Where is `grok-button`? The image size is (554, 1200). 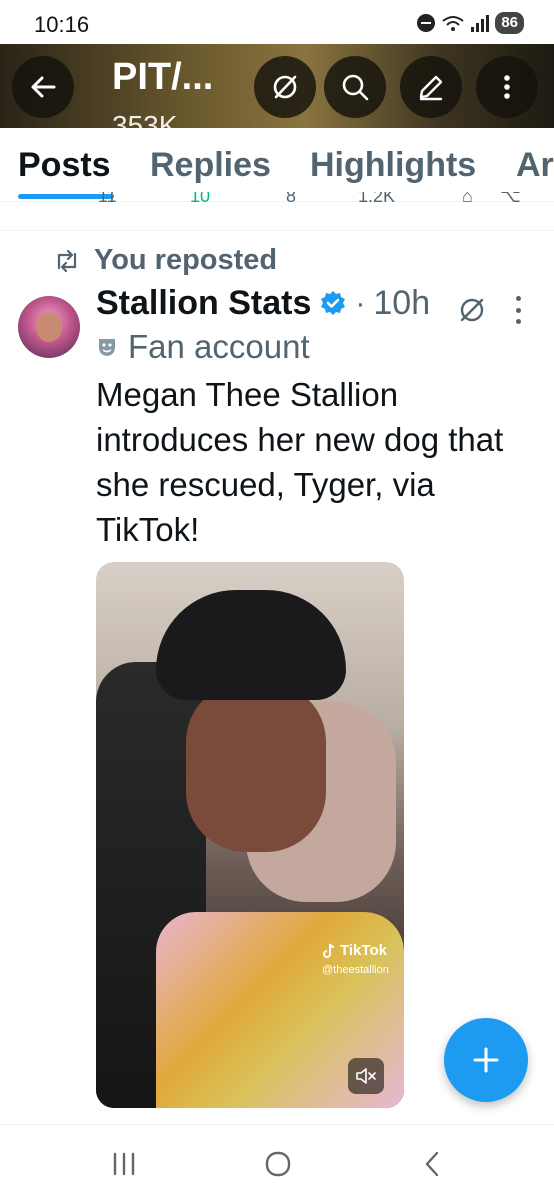 grok-button is located at coordinates (285, 87).